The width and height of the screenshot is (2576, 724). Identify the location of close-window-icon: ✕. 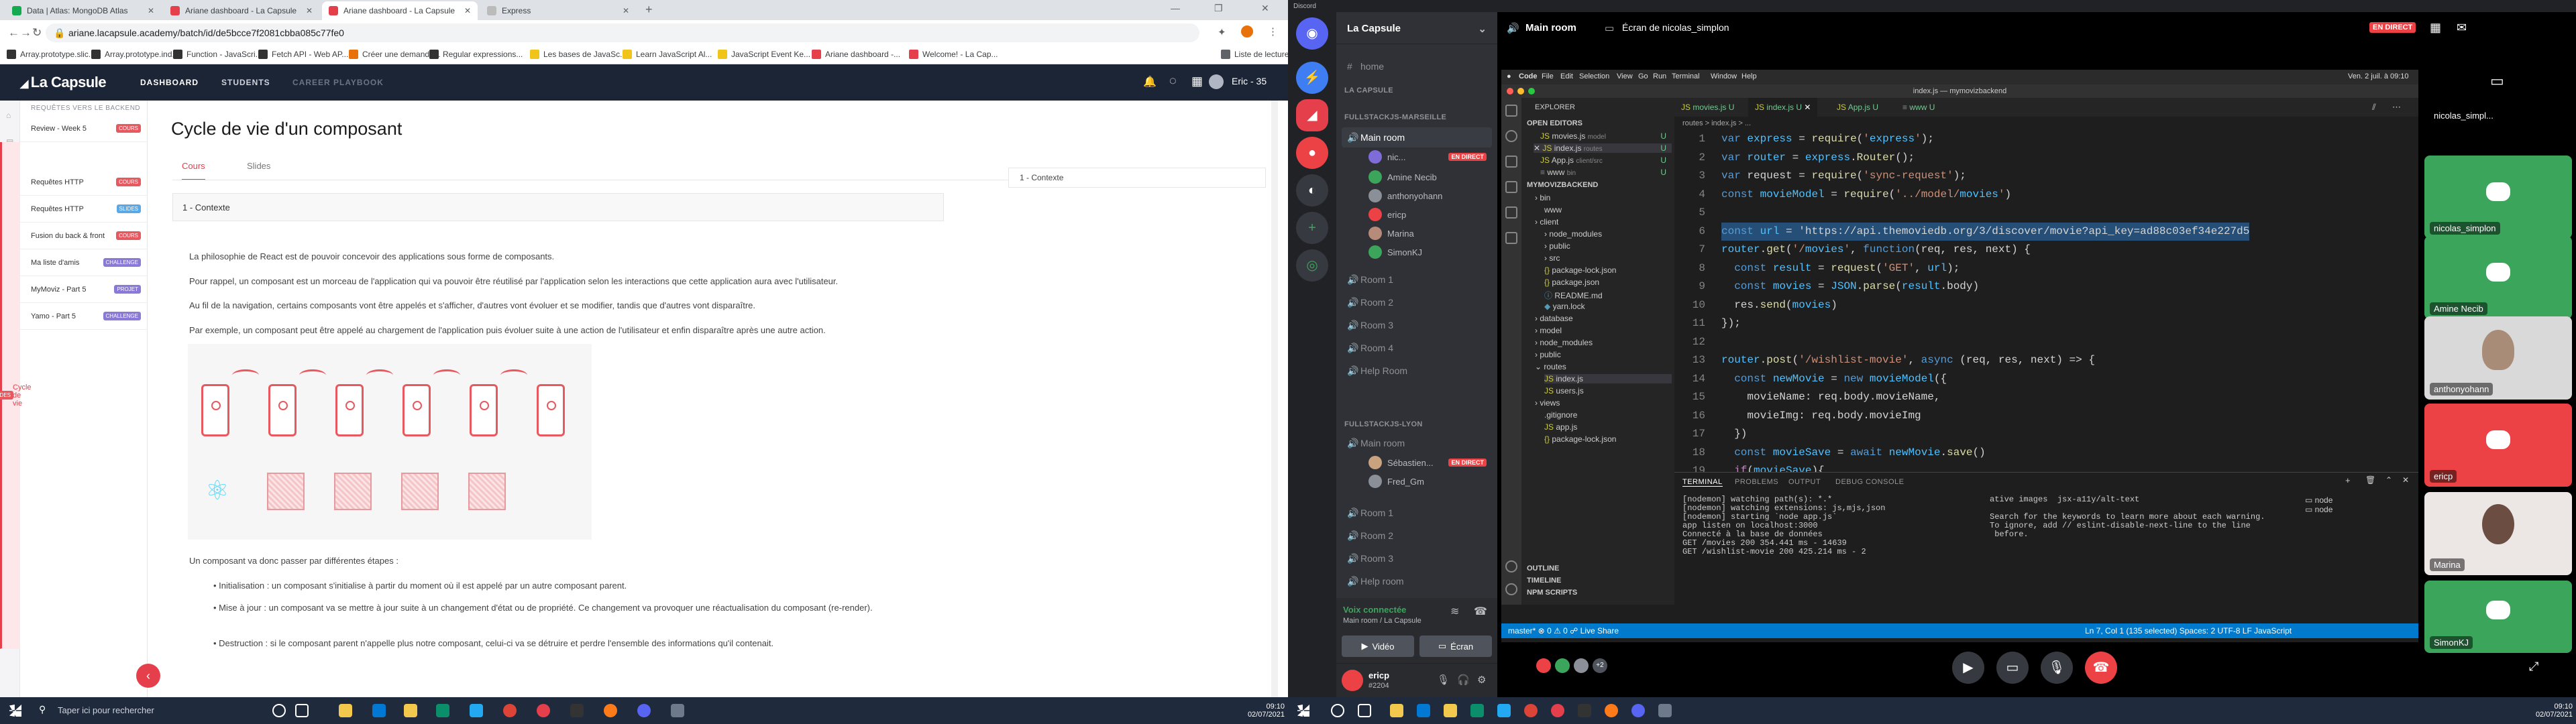
(1265, 8).